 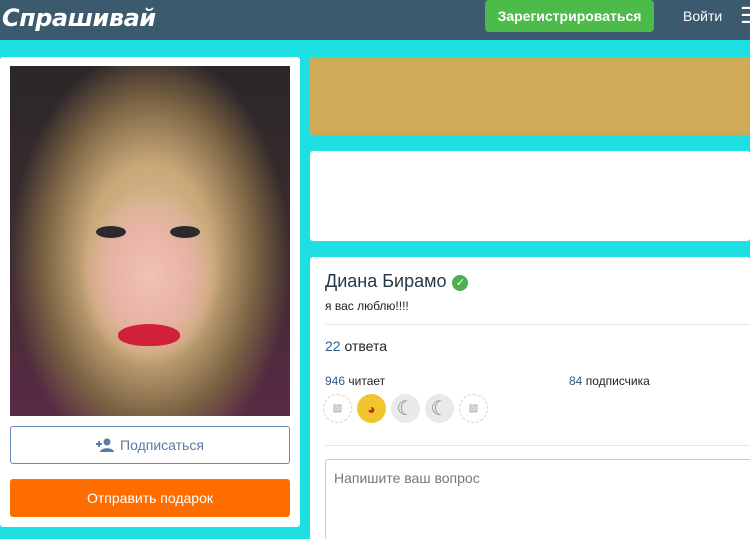 I want to click on top-bar: Спрашивай Зарегистрироваться Войти ☰, so click(x=375, y=20).